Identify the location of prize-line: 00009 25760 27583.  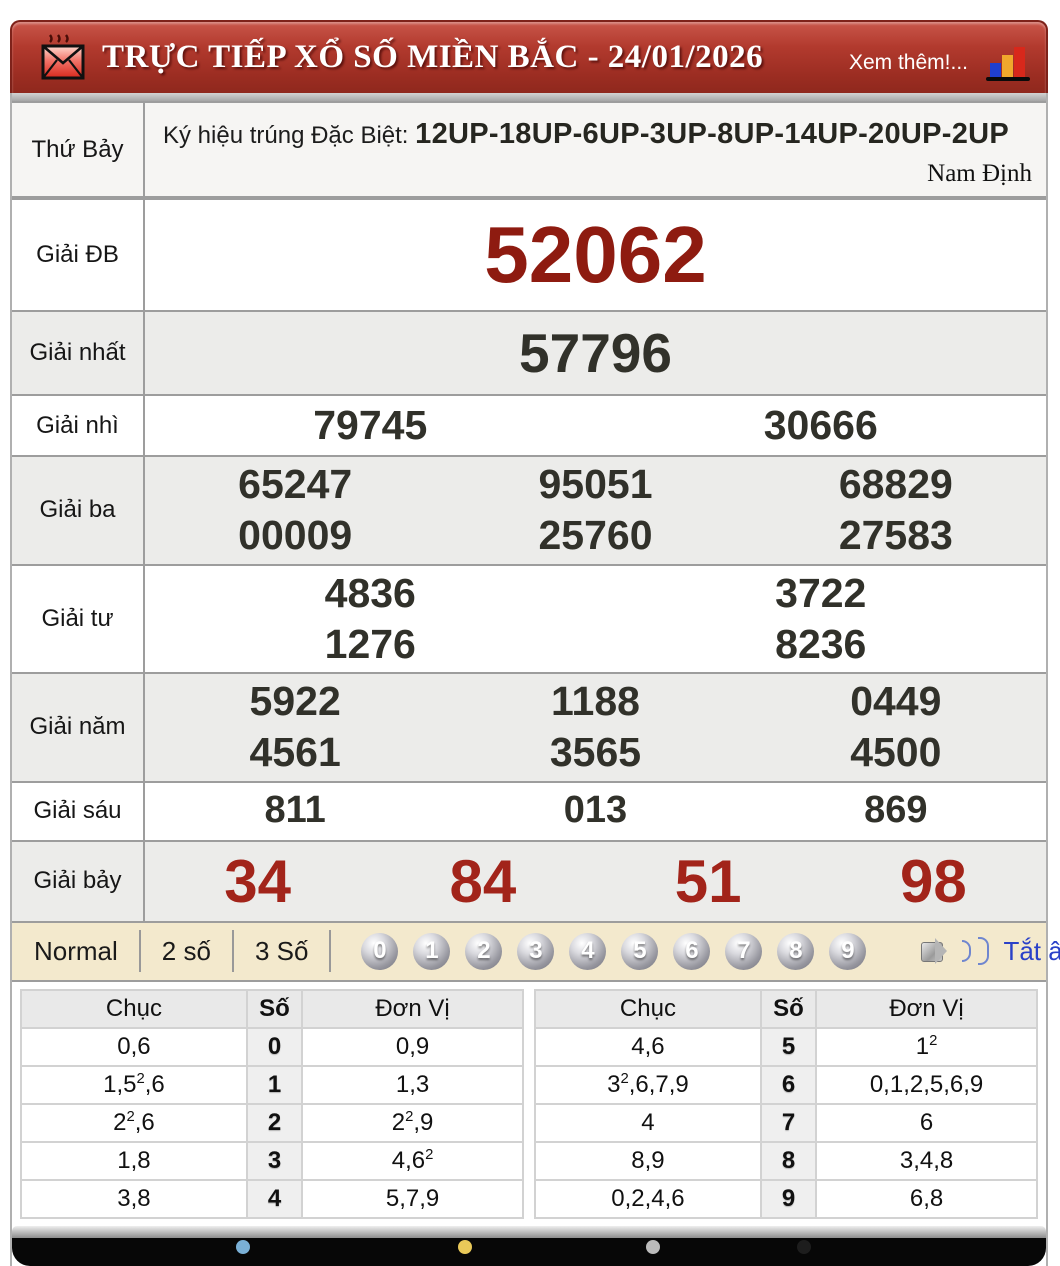
(595, 535).